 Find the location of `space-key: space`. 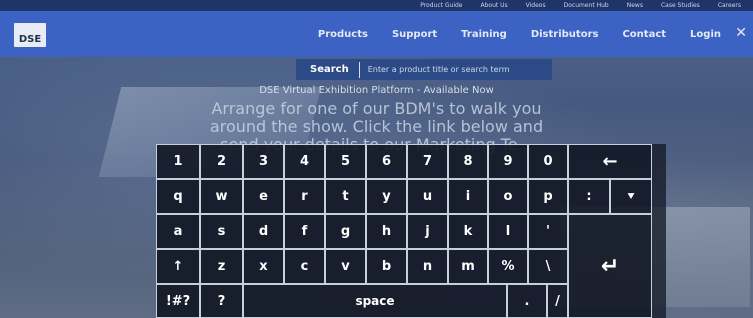

space-key: space is located at coordinates (375, 301).